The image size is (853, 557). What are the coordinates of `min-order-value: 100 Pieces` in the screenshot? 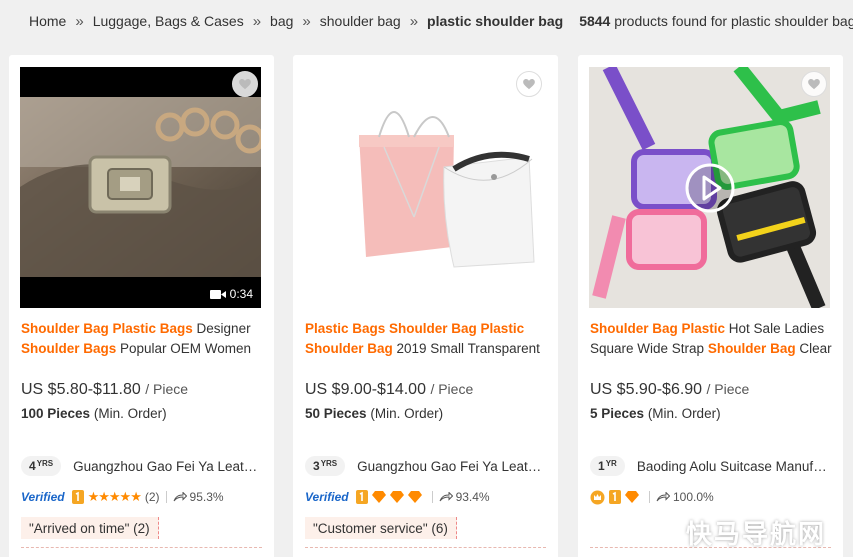 It's located at (56, 413).